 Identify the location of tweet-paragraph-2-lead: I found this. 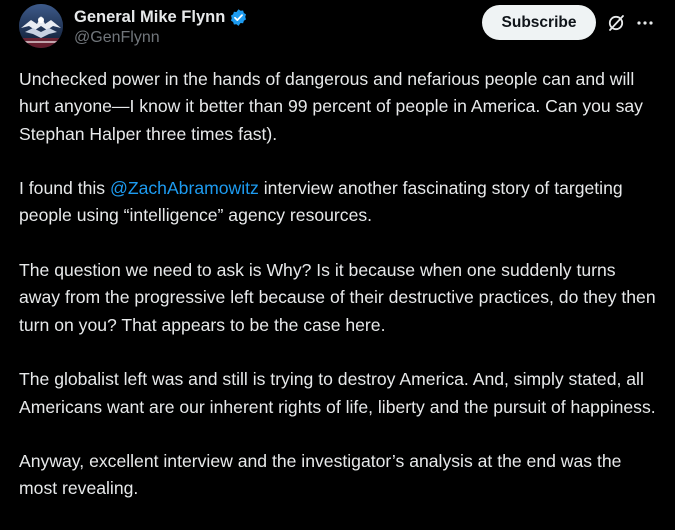
(64, 188).